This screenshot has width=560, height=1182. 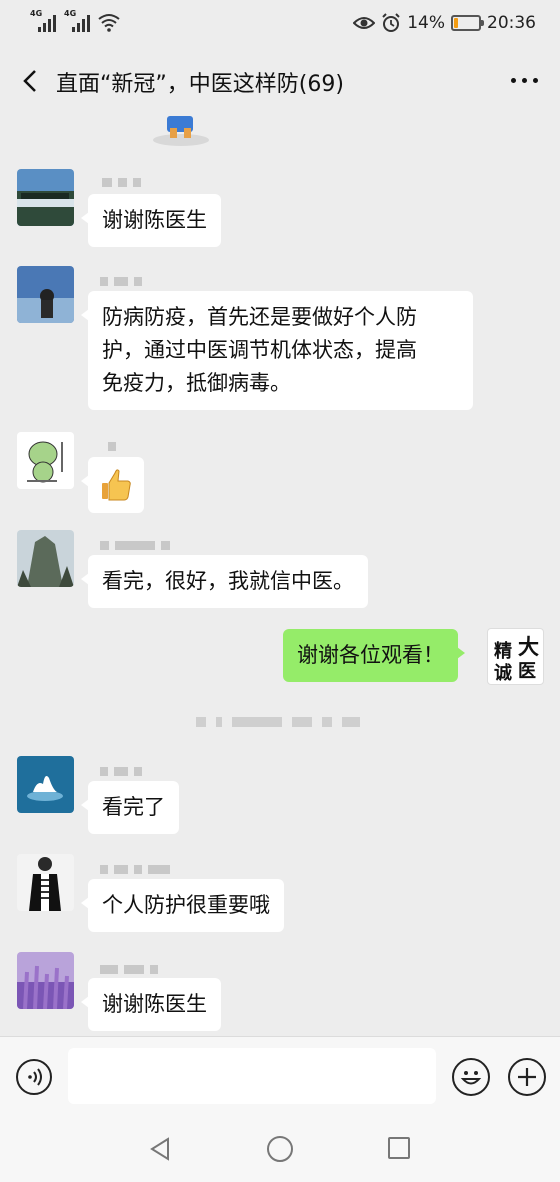 I want to click on message-bubble, so click(x=112, y=485).